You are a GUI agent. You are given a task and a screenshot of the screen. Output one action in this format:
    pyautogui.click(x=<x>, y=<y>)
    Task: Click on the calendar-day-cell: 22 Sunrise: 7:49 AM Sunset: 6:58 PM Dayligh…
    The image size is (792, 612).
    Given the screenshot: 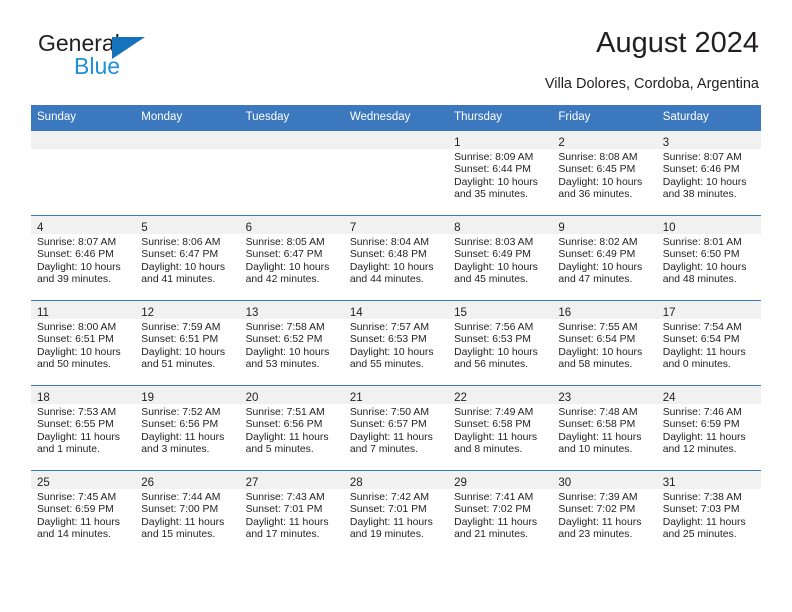 What is the action you would take?
    pyautogui.click(x=500, y=428)
    